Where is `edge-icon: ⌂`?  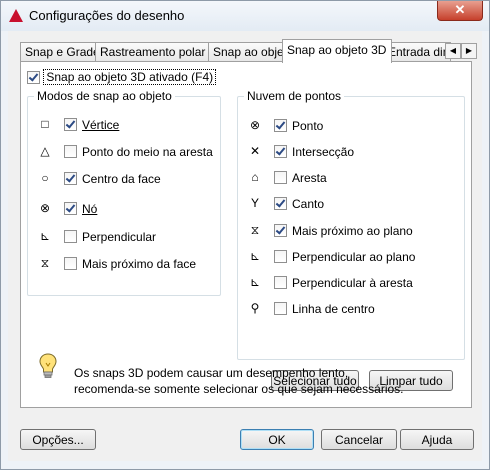
edge-icon: ⌂ is located at coordinates (255, 177).